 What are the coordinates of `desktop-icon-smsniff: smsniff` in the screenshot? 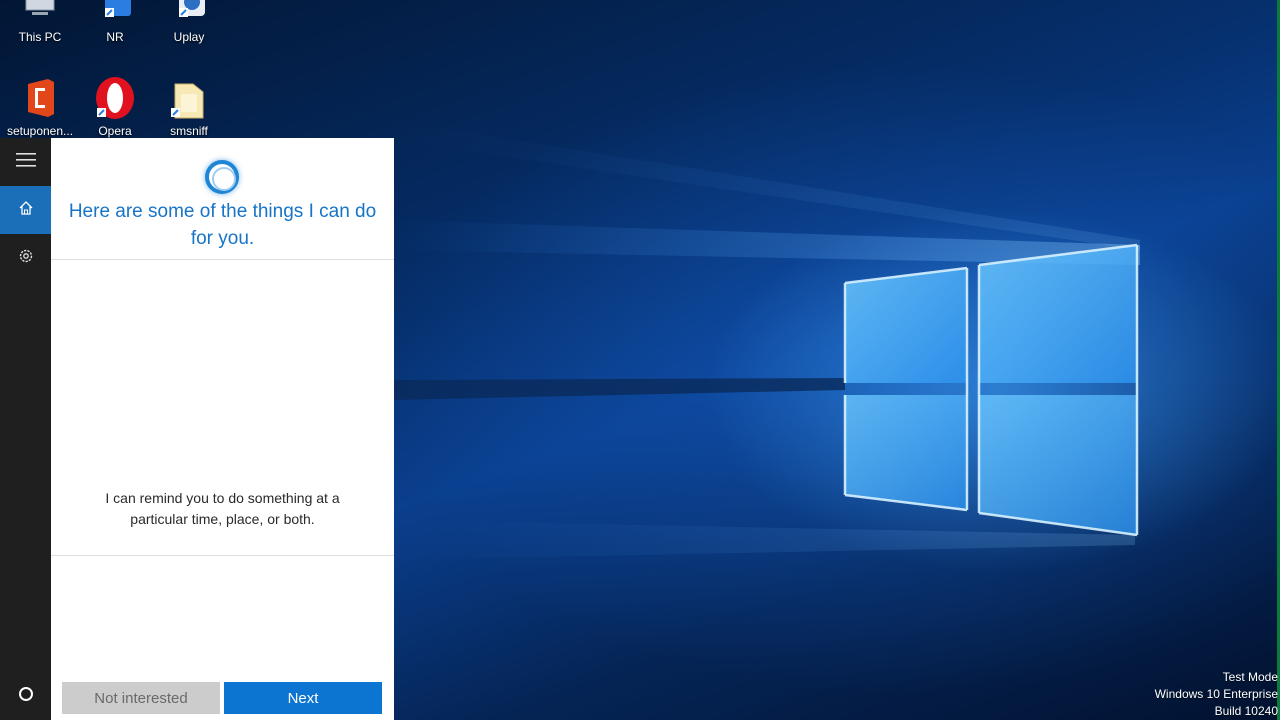 It's located at (189, 107).